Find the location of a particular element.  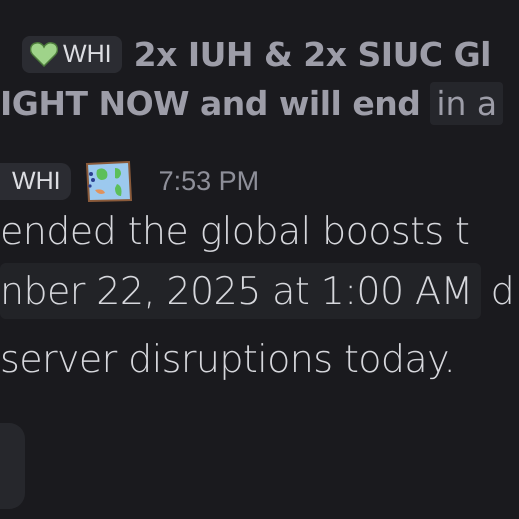

message-text: ended the global boosts t is located at coordinates (235, 231).